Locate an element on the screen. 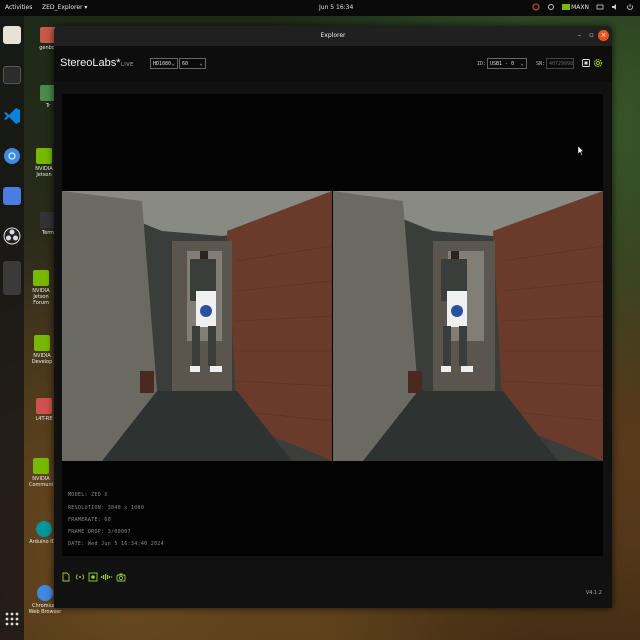 This screenshot has height=640, width=640. desktop-icon-nvidia-community: NVIDIA Communi is located at coordinates (41, 473).